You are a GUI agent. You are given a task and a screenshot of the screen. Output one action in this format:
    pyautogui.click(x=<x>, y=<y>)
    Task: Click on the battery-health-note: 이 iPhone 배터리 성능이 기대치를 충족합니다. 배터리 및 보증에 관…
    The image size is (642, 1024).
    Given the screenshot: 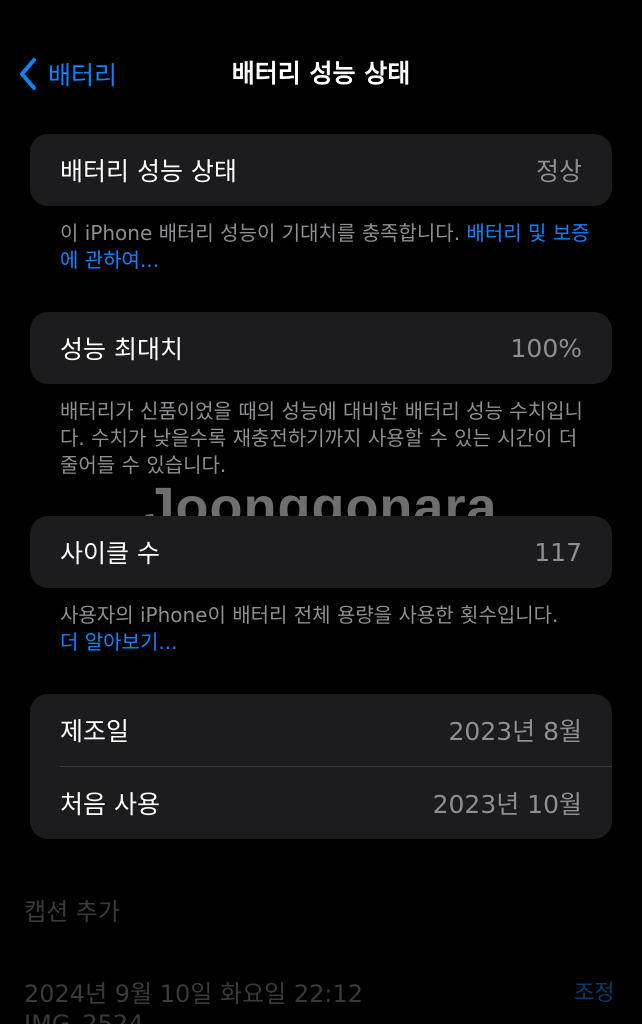 What is the action you would take?
    pyautogui.click(x=325, y=247)
    